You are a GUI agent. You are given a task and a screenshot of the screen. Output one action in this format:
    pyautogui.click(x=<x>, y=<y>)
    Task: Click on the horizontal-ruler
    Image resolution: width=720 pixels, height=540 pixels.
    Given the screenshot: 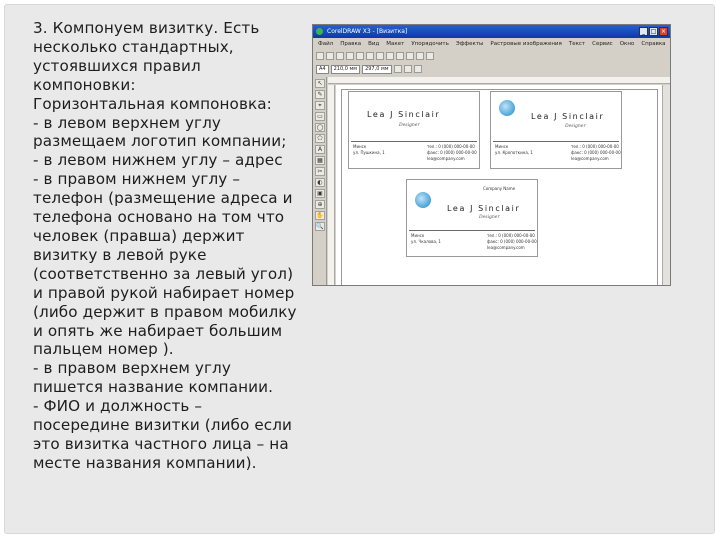 What is the action you would take?
    pyautogui.click(x=499, y=80)
    